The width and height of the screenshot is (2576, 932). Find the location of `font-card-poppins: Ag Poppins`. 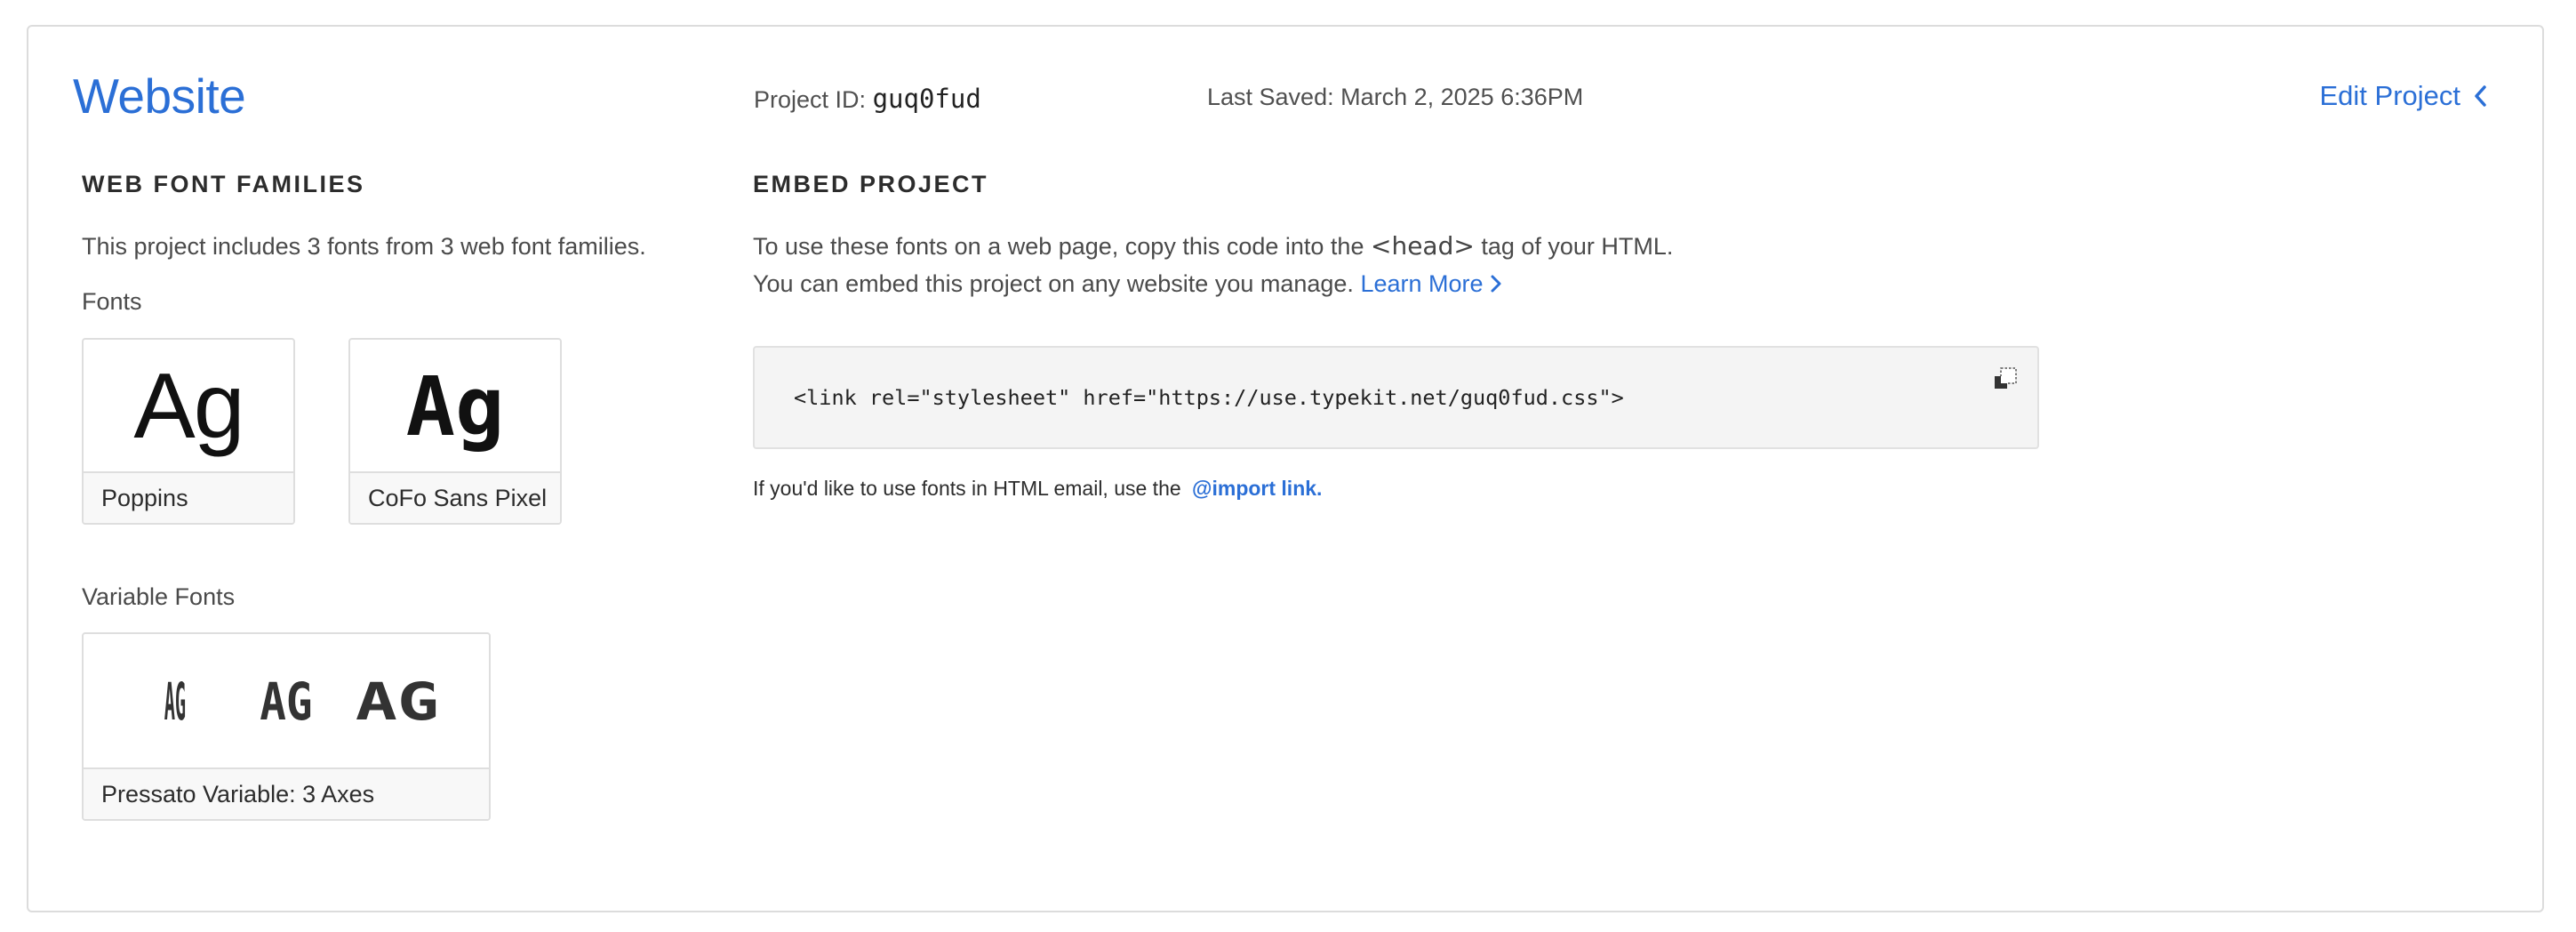

font-card-poppins: Ag Poppins is located at coordinates (188, 431).